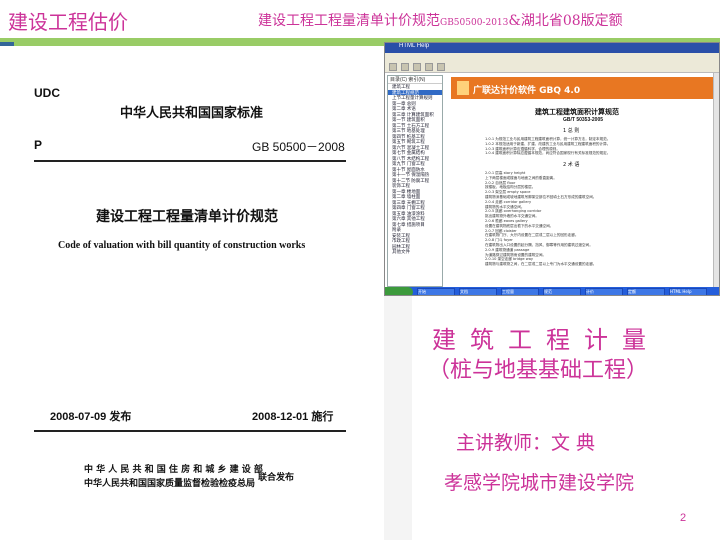  I want to click on cover-rule-top, so click(190, 161).